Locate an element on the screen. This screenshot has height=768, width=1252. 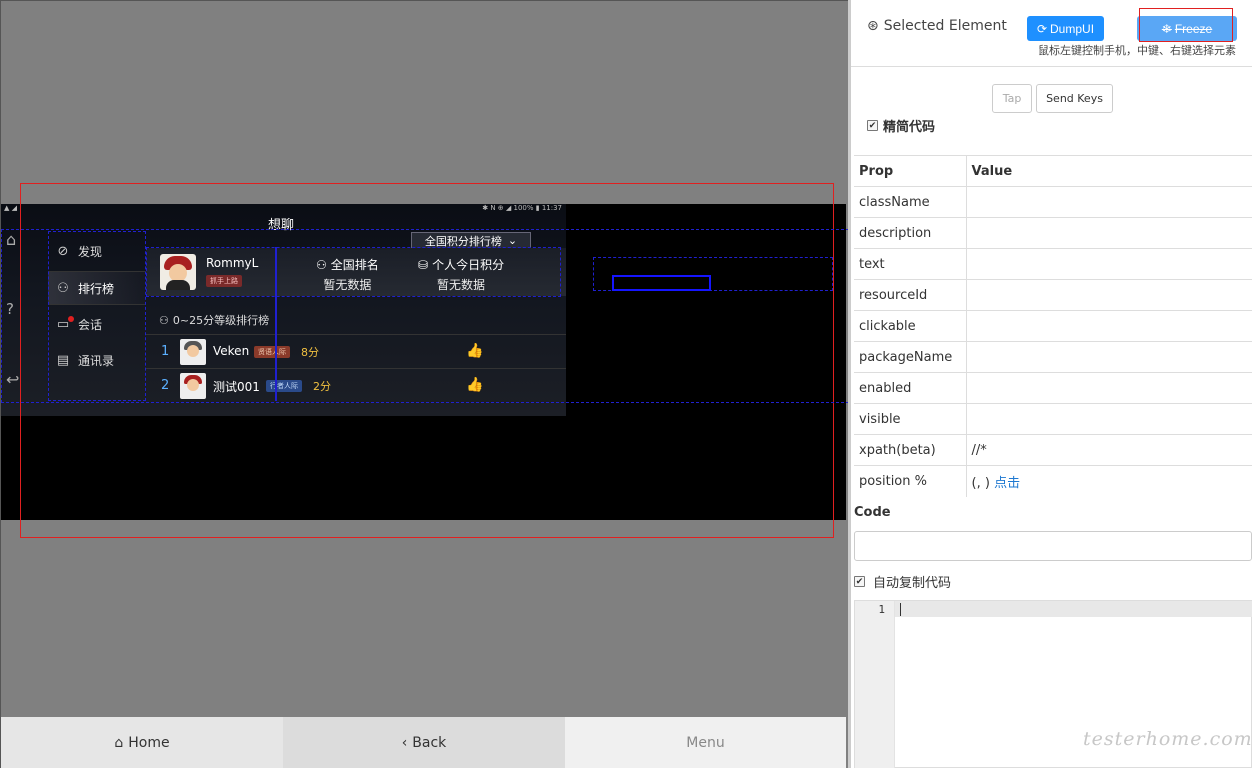
side-navigation: ⊘ 发现 ⚇ 排行榜 ▭ 会话 ▤ 通讯录 is located at coordinates (96, 321).